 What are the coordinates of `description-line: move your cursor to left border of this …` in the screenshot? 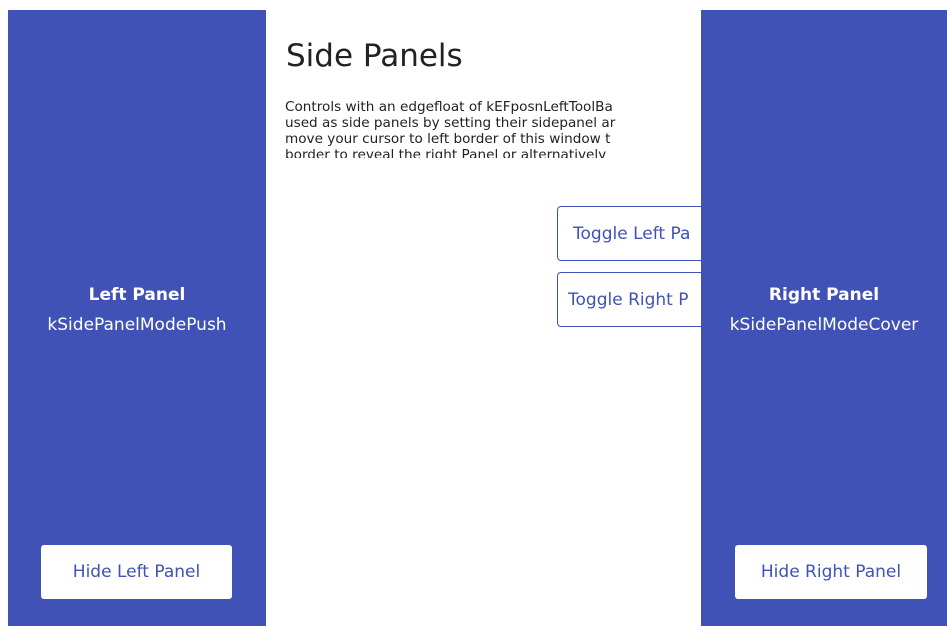 It's located at (448, 139).